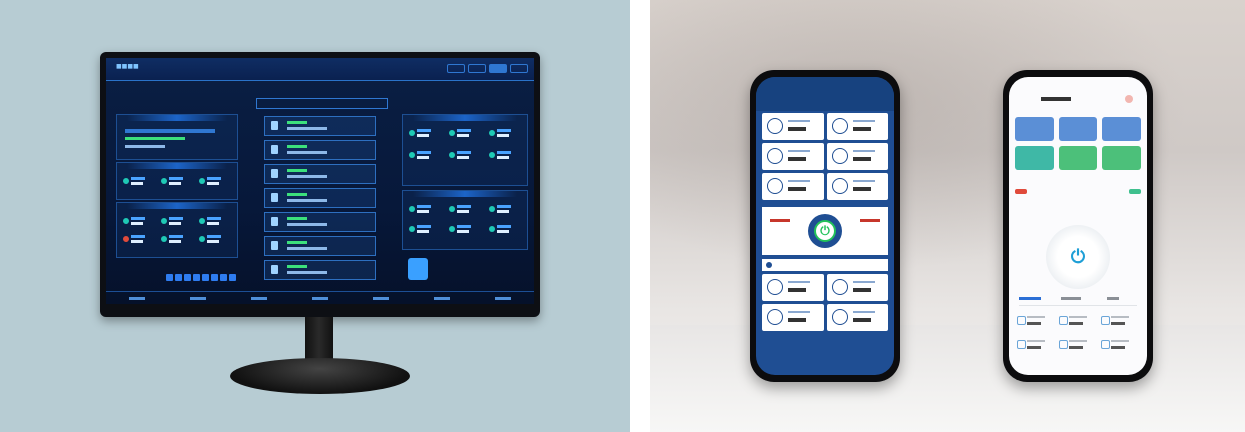 Image resolution: width=1245 pixels, height=432 pixels. What do you see at coordinates (1030, 298) in the screenshot?
I see `tab-active` at bounding box center [1030, 298].